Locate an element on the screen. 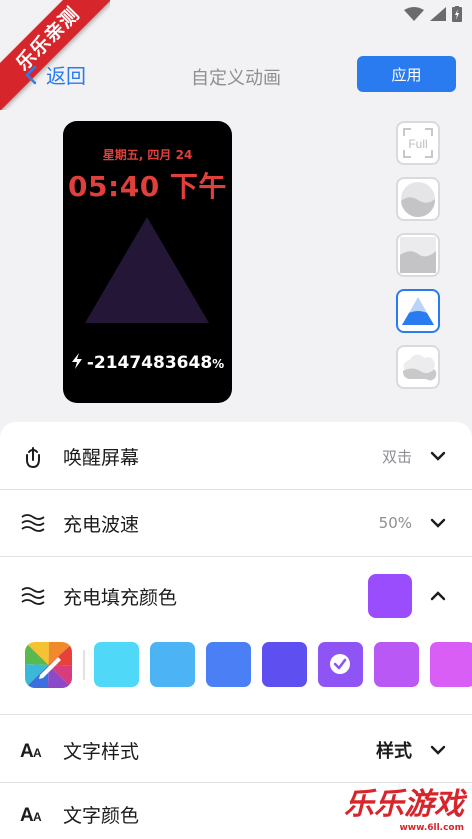 This screenshot has height=839, width=472. wifi-icon is located at coordinates (414, 14).